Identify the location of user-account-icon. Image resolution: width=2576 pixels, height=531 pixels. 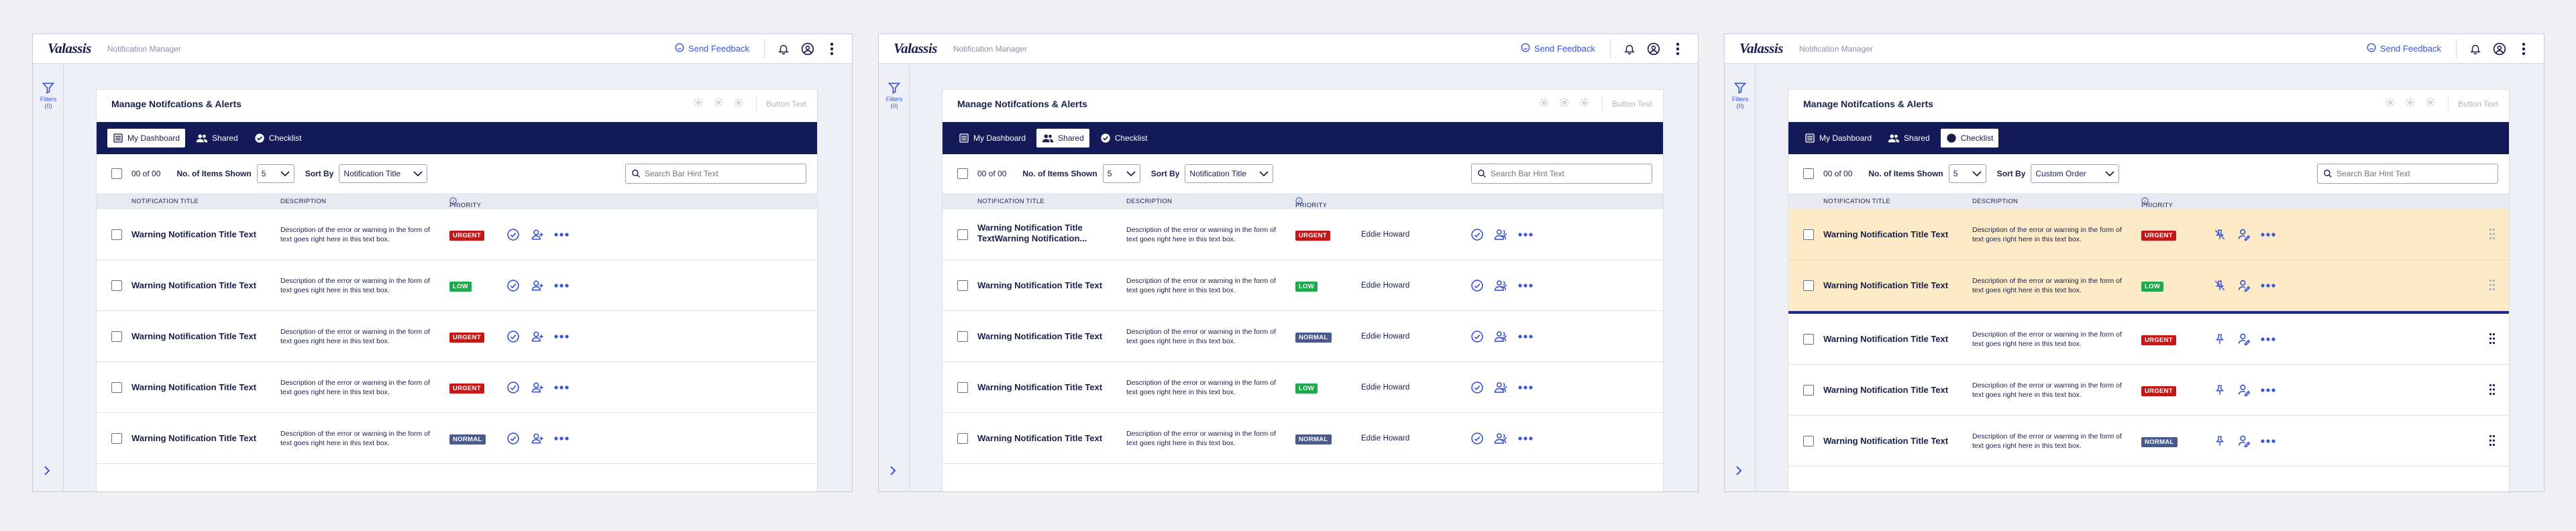
(808, 49).